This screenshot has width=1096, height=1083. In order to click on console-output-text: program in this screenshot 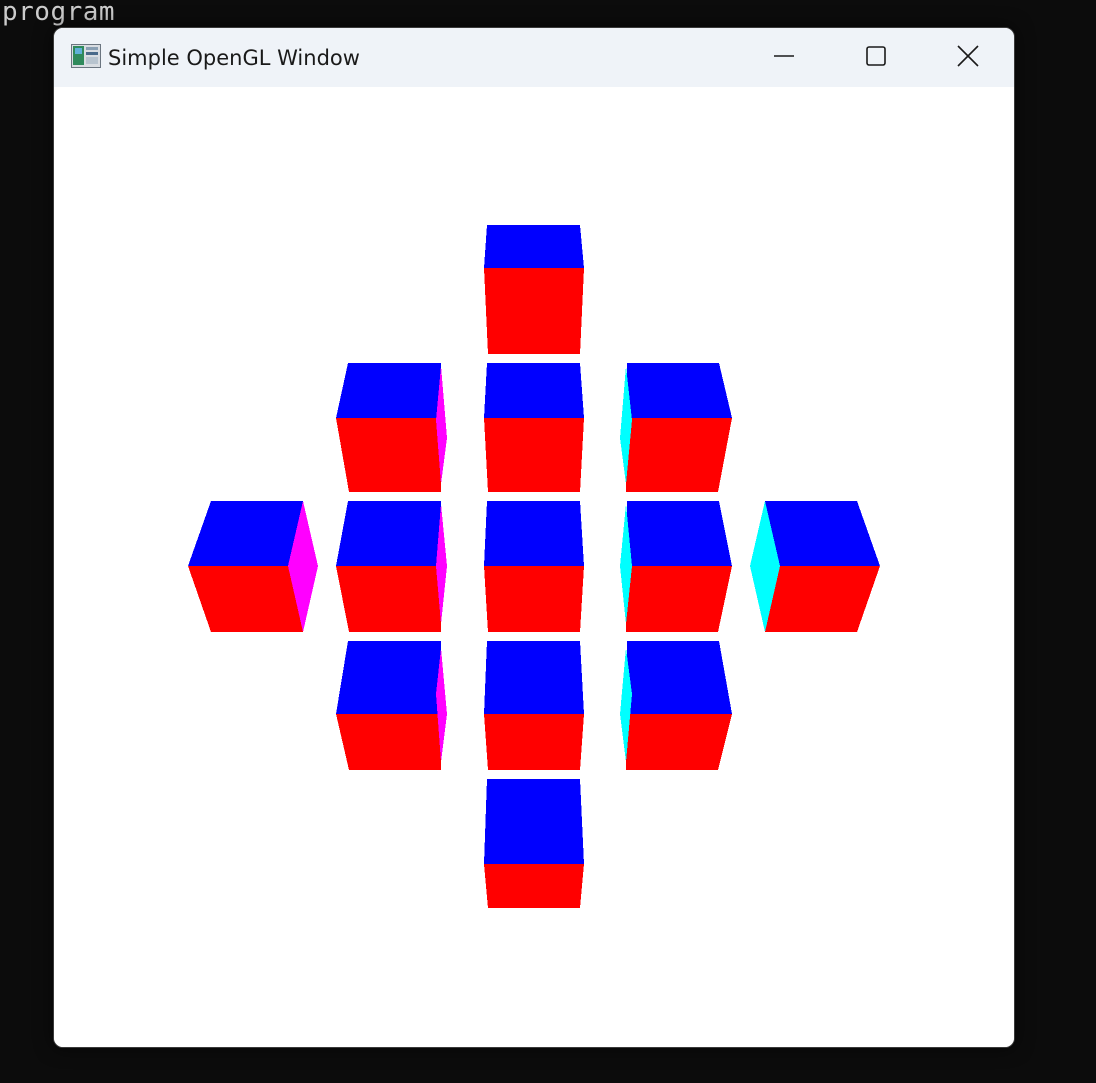, I will do `click(59, 13)`.